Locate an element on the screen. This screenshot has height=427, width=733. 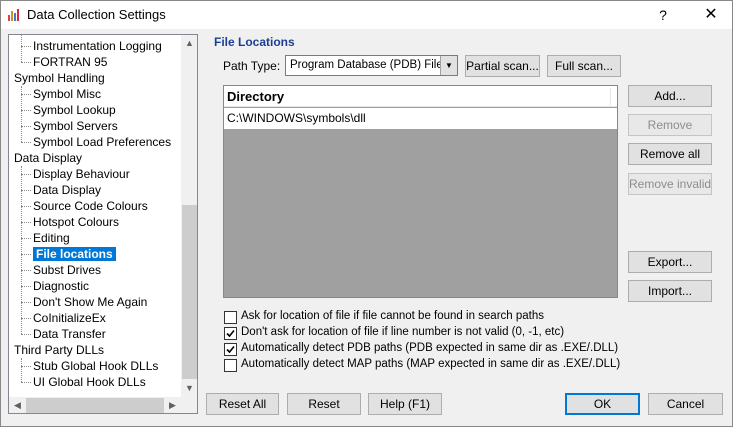
tree-item-label: Symbol Misc is located at coordinates (67, 94).